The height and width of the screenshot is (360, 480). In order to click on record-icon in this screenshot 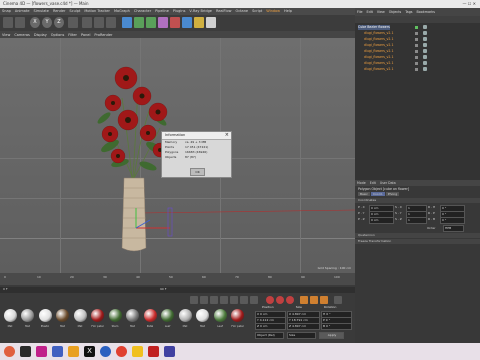, I will do `click(270, 300)`.